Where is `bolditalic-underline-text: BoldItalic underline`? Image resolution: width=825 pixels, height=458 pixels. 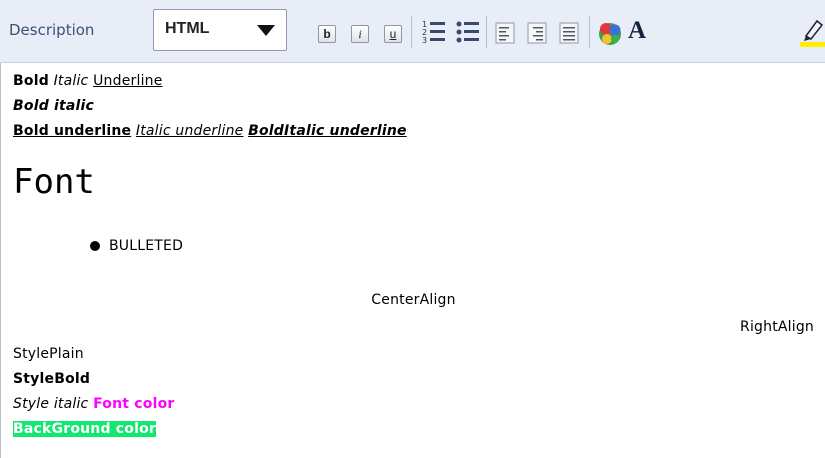
bolditalic-underline-text: BoldItalic underline is located at coordinates (327, 131).